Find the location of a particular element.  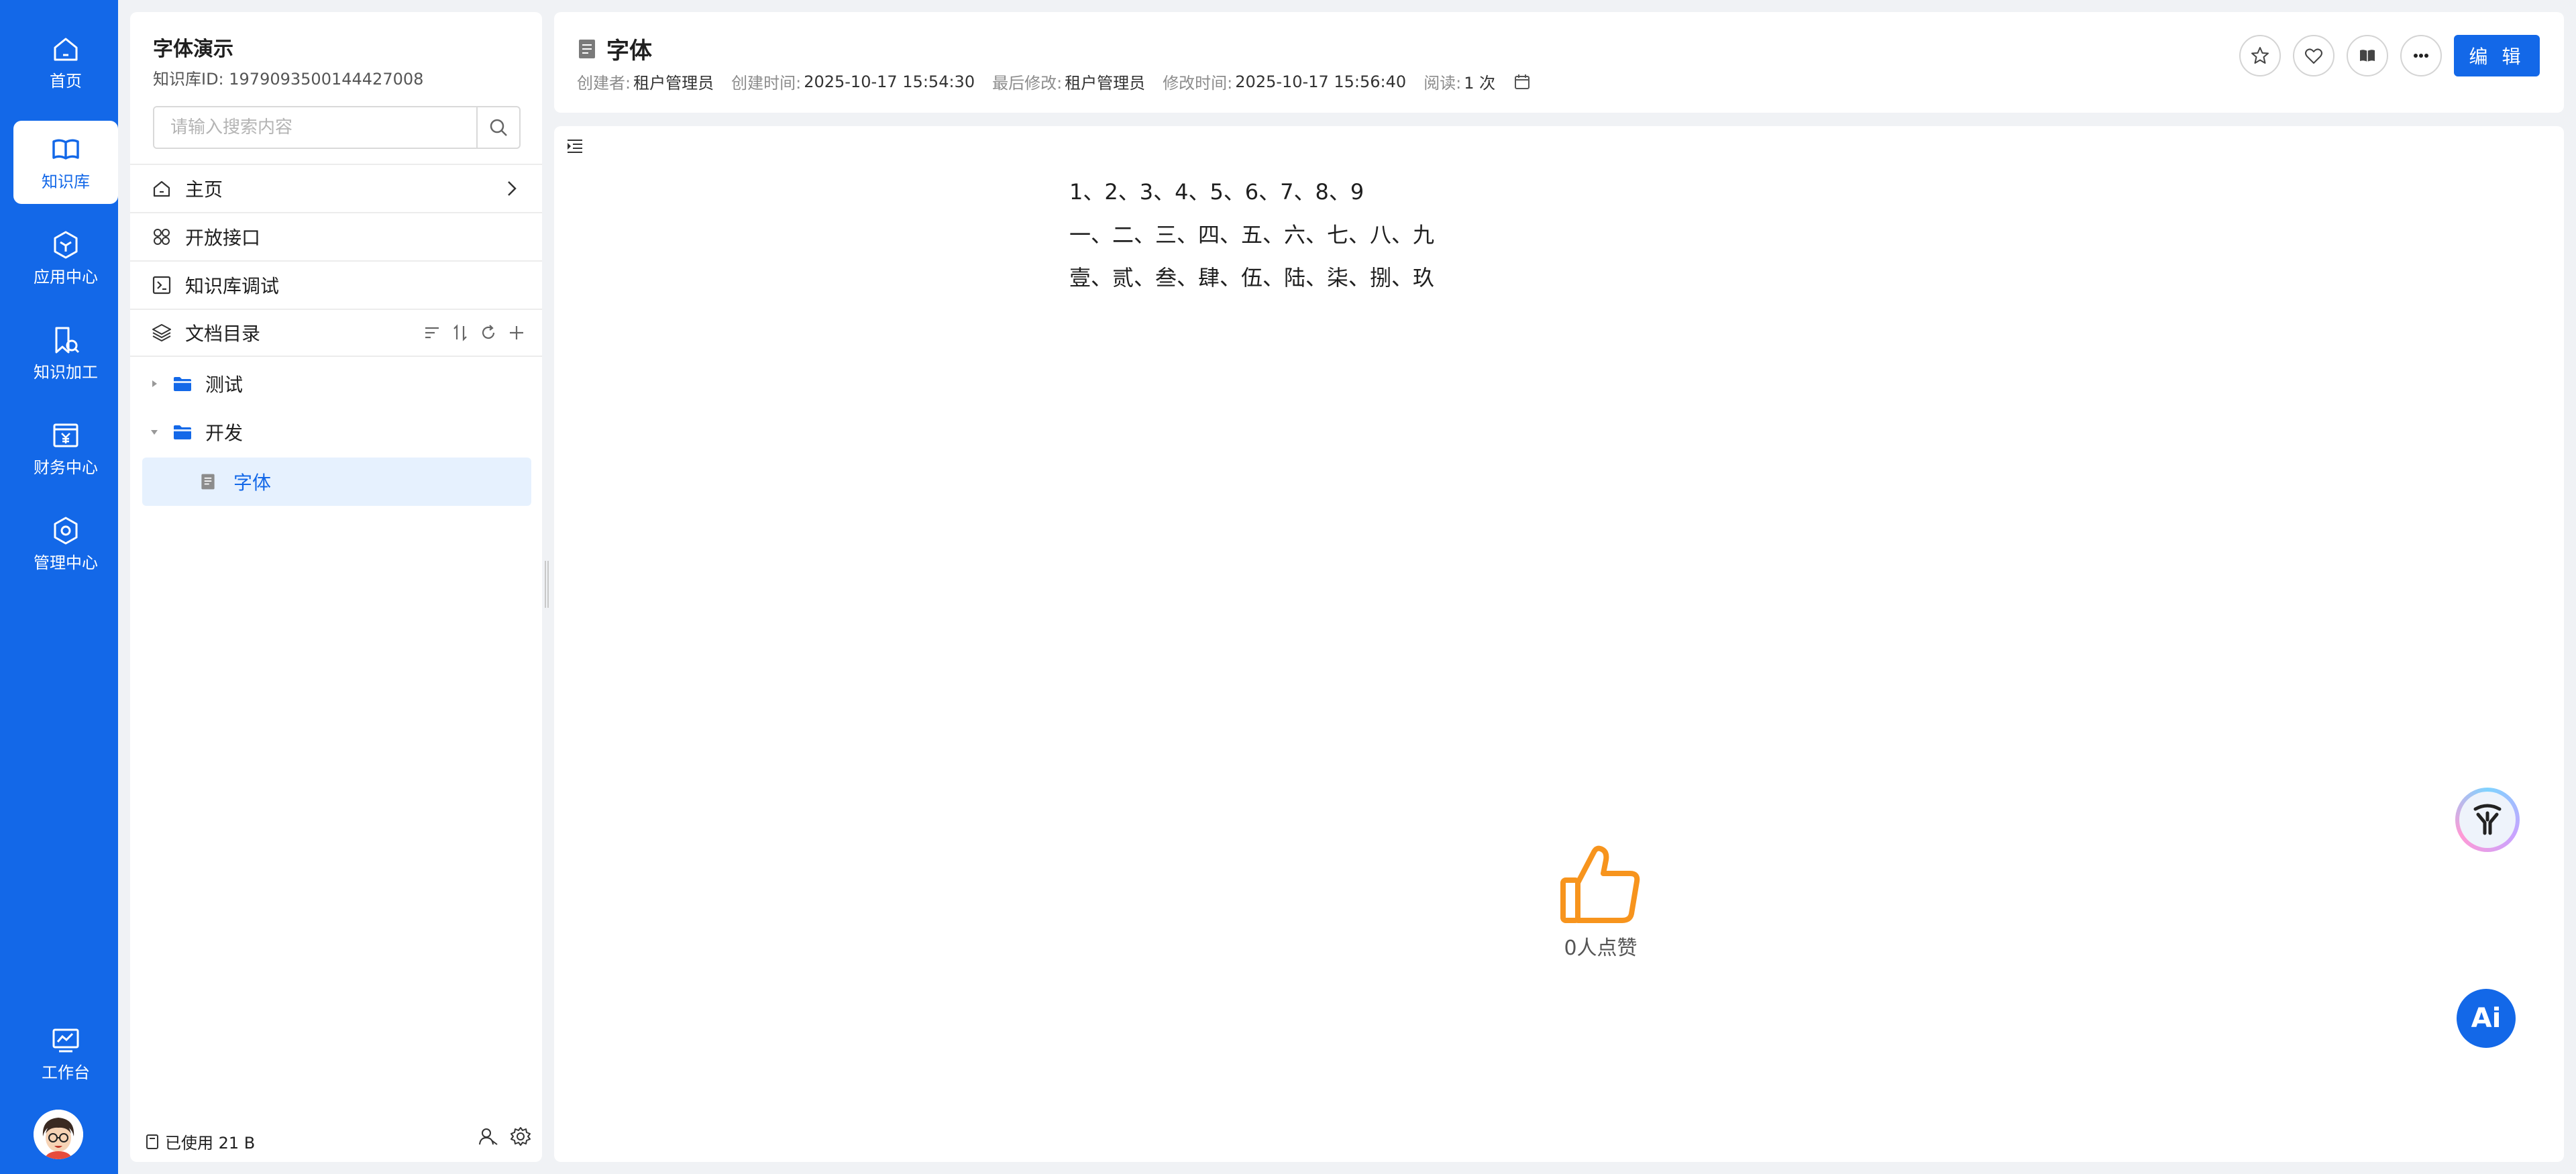

sidebar-footer-tools is located at coordinates (504, 1136).